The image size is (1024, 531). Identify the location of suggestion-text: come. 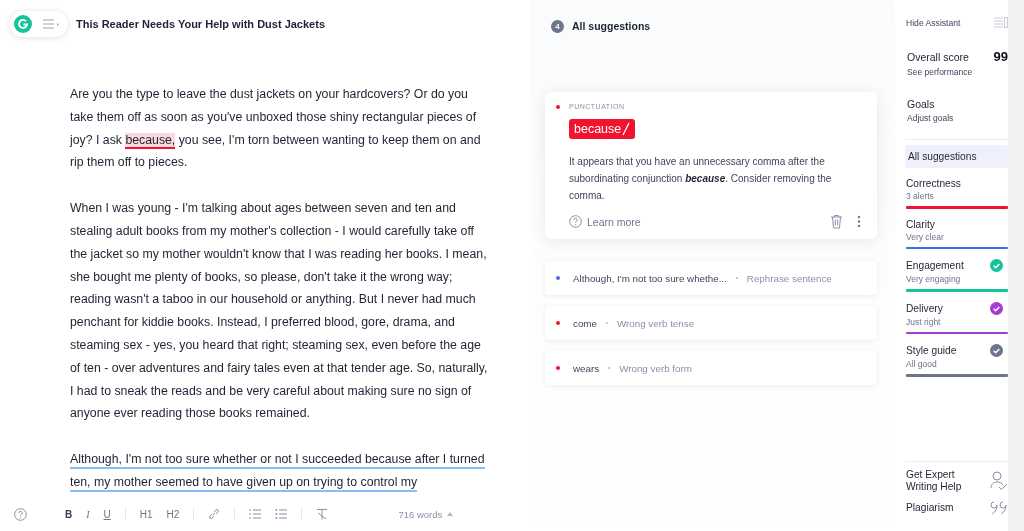
(585, 323).